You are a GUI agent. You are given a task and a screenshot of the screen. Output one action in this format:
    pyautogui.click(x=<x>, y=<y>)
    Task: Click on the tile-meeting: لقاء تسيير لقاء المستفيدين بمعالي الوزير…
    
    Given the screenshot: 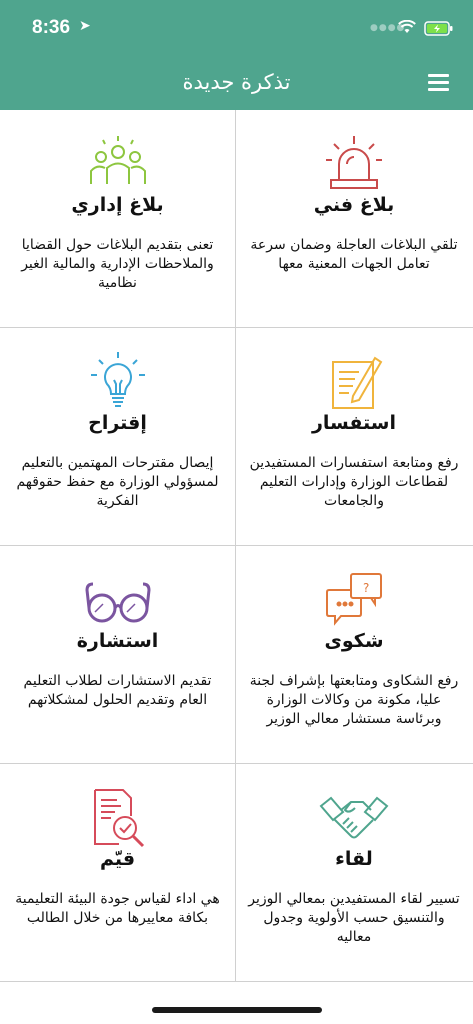 What is the action you would take?
    pyautogui.click(x=354, y=872)
    